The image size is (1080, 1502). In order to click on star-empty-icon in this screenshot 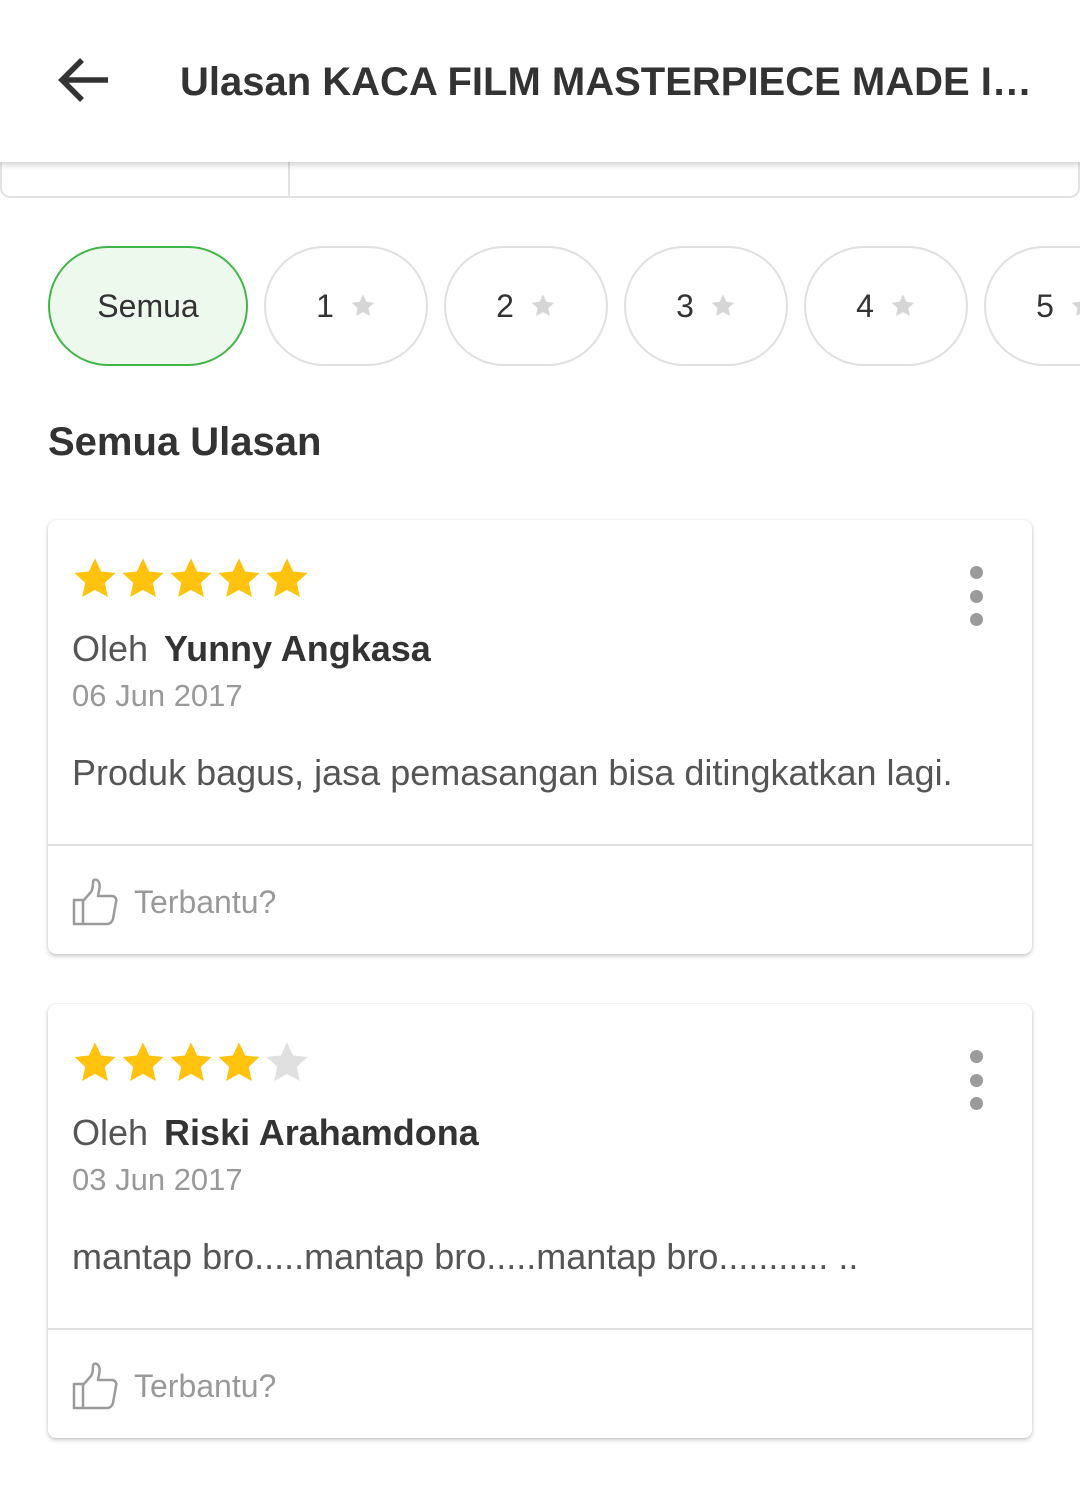, I will do `click(287, 1062)`.